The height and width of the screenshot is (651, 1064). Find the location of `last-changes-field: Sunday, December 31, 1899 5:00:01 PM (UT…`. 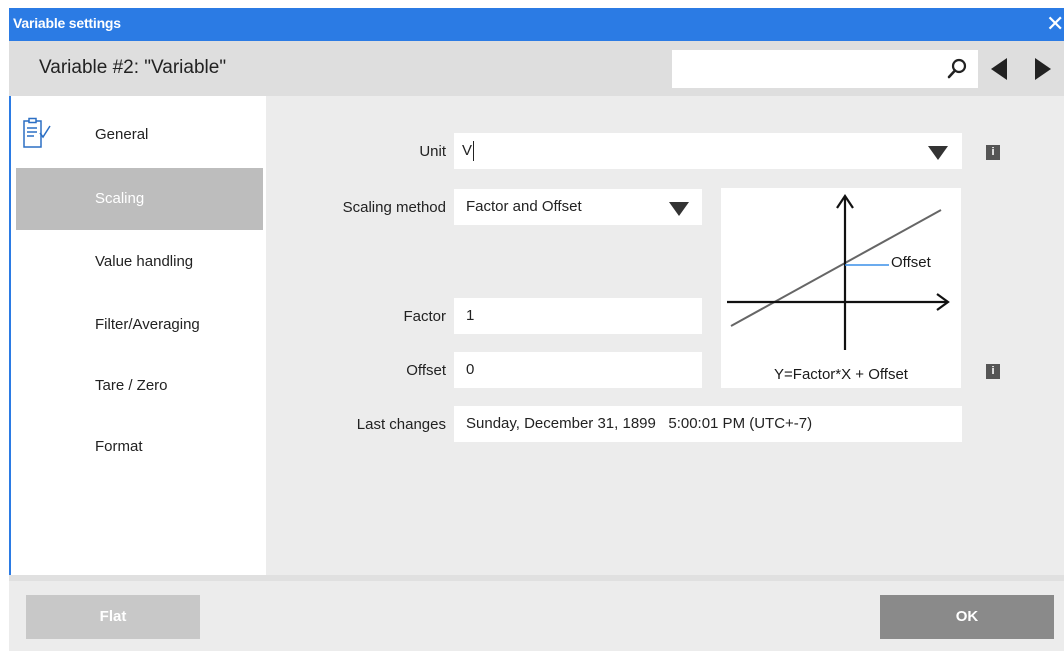

last-changes-field: Sunday, December 31, 1899 5:00:01 PM (UT… is located at coordinates (708, 424).